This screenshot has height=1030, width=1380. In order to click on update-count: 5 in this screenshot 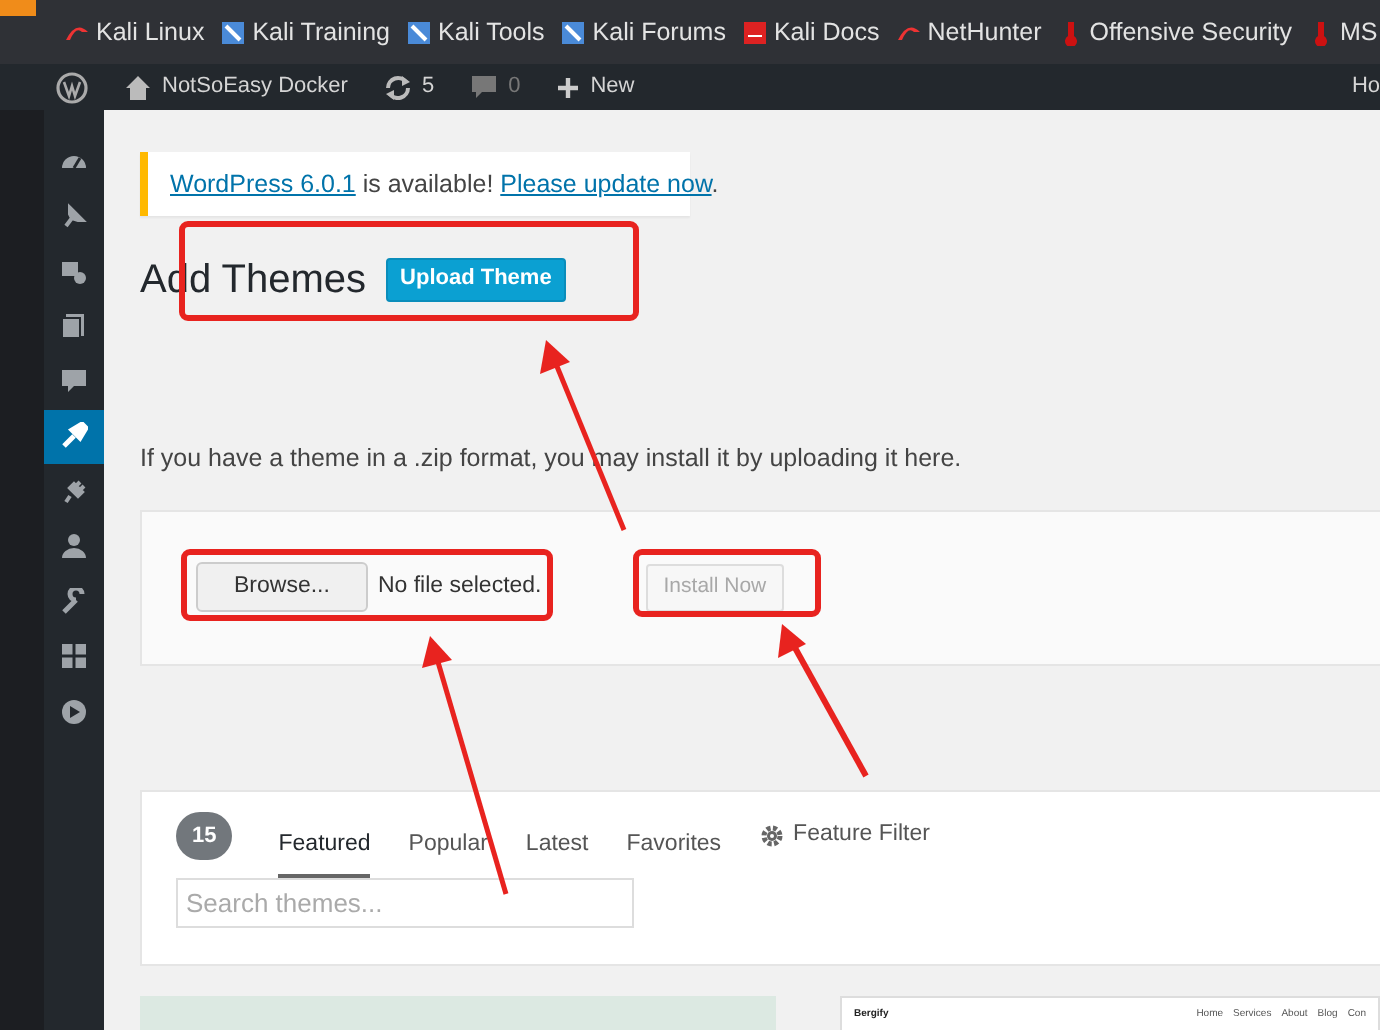, I will do `click(428, 87)`.